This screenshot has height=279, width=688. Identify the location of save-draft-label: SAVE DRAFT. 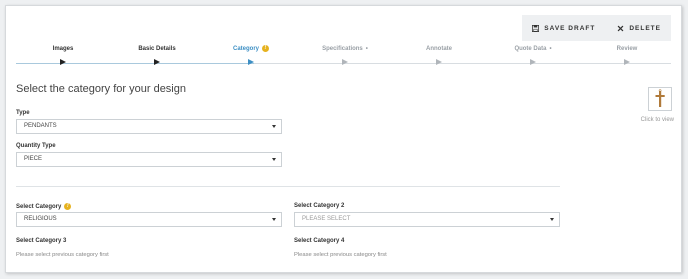
(570, 28).